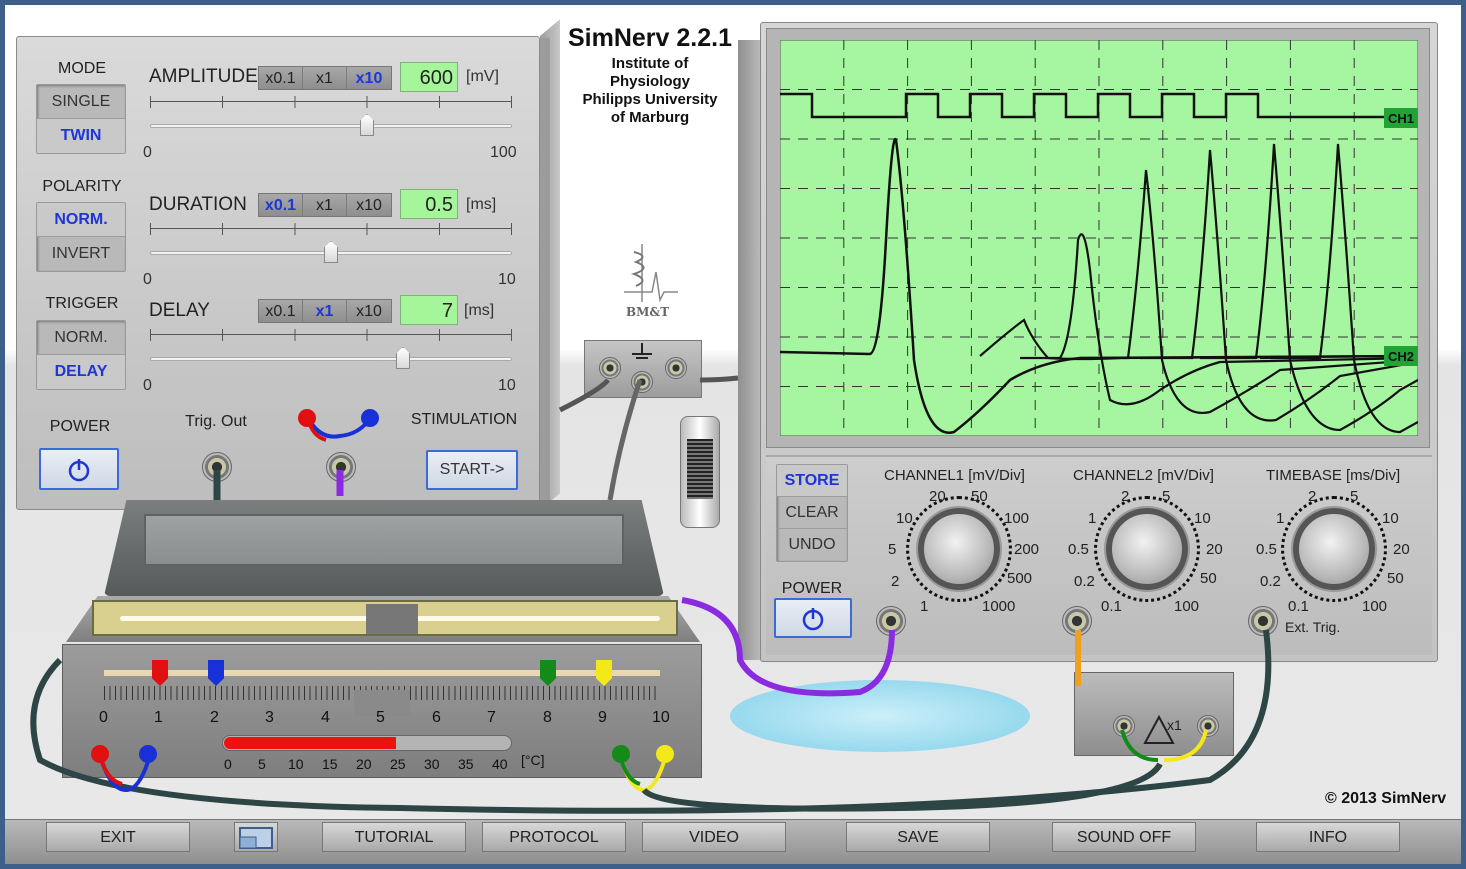 This screenshot has height=869, width=1466. Describe the element at coordinates (394, 837) in the screenshot. I see `tutorial-button: TUTORIAL` at that location.